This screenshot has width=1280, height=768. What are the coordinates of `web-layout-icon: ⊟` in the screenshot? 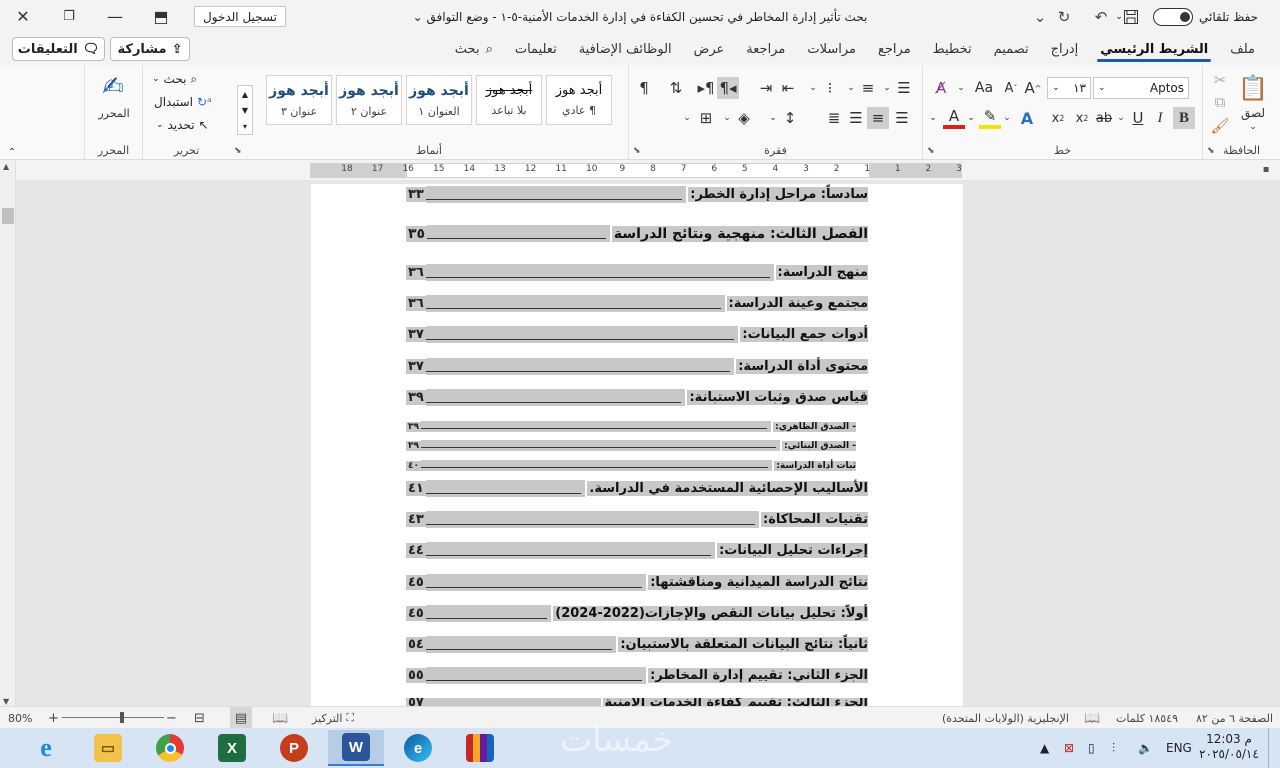 It's located at (199, 718).